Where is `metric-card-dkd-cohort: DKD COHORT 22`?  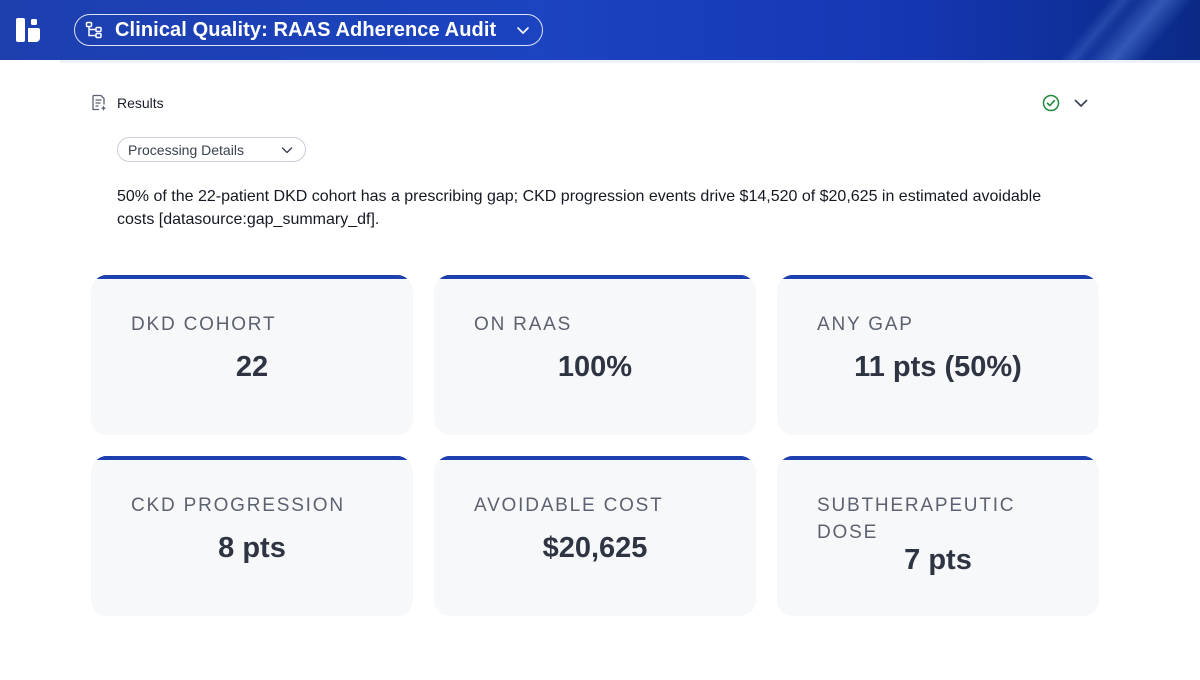 metric-card-dkd-cohort: DKD COHORT 22 is located at coordinates (252, 355).